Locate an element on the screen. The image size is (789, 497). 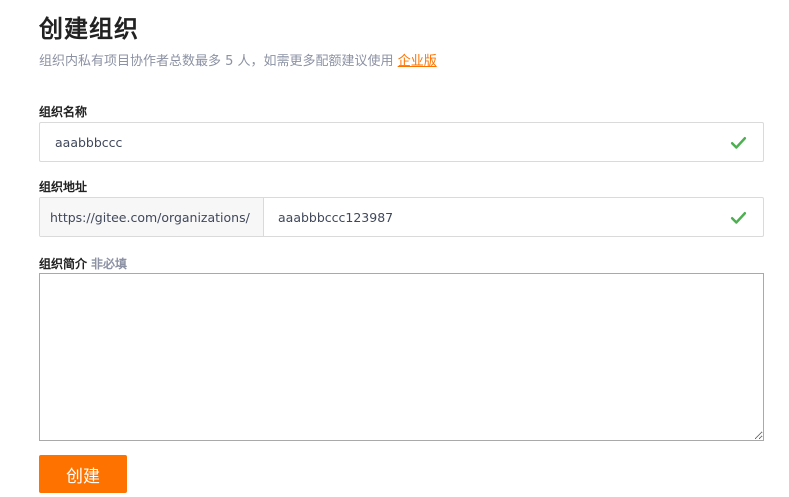
org-address-prefix: https://gitee.com/organizations/ is located at coordinates (152, 217).